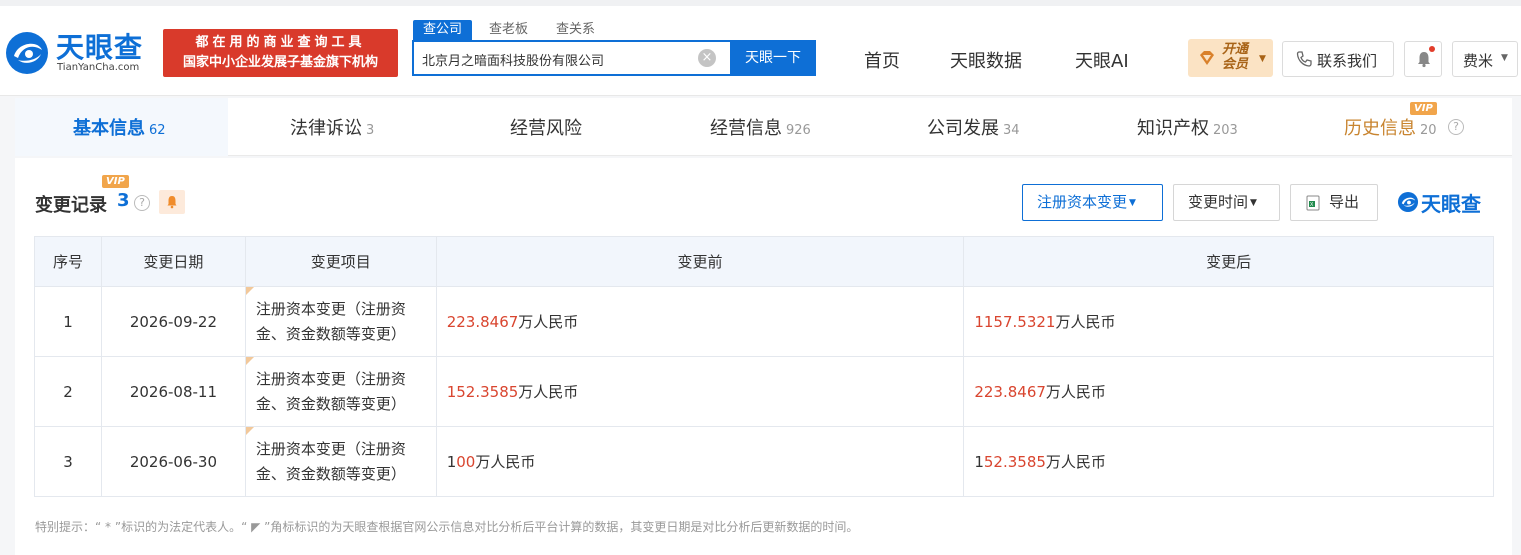 This screenshot has width=1521, height=555. What do you see at coordinates (370, 130) in the screenshot?
I see `tab-count: 3` at bounding box center [370, 130].